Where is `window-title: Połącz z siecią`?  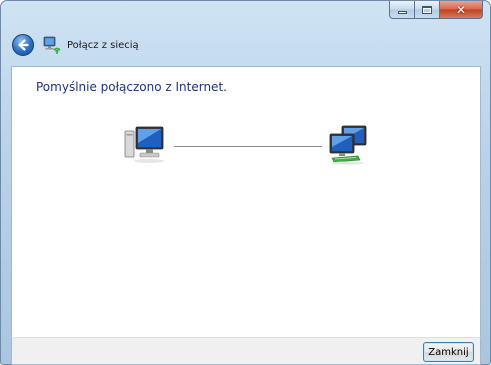 window-title: Połącz z siecią is located at coordinates (103, 45).